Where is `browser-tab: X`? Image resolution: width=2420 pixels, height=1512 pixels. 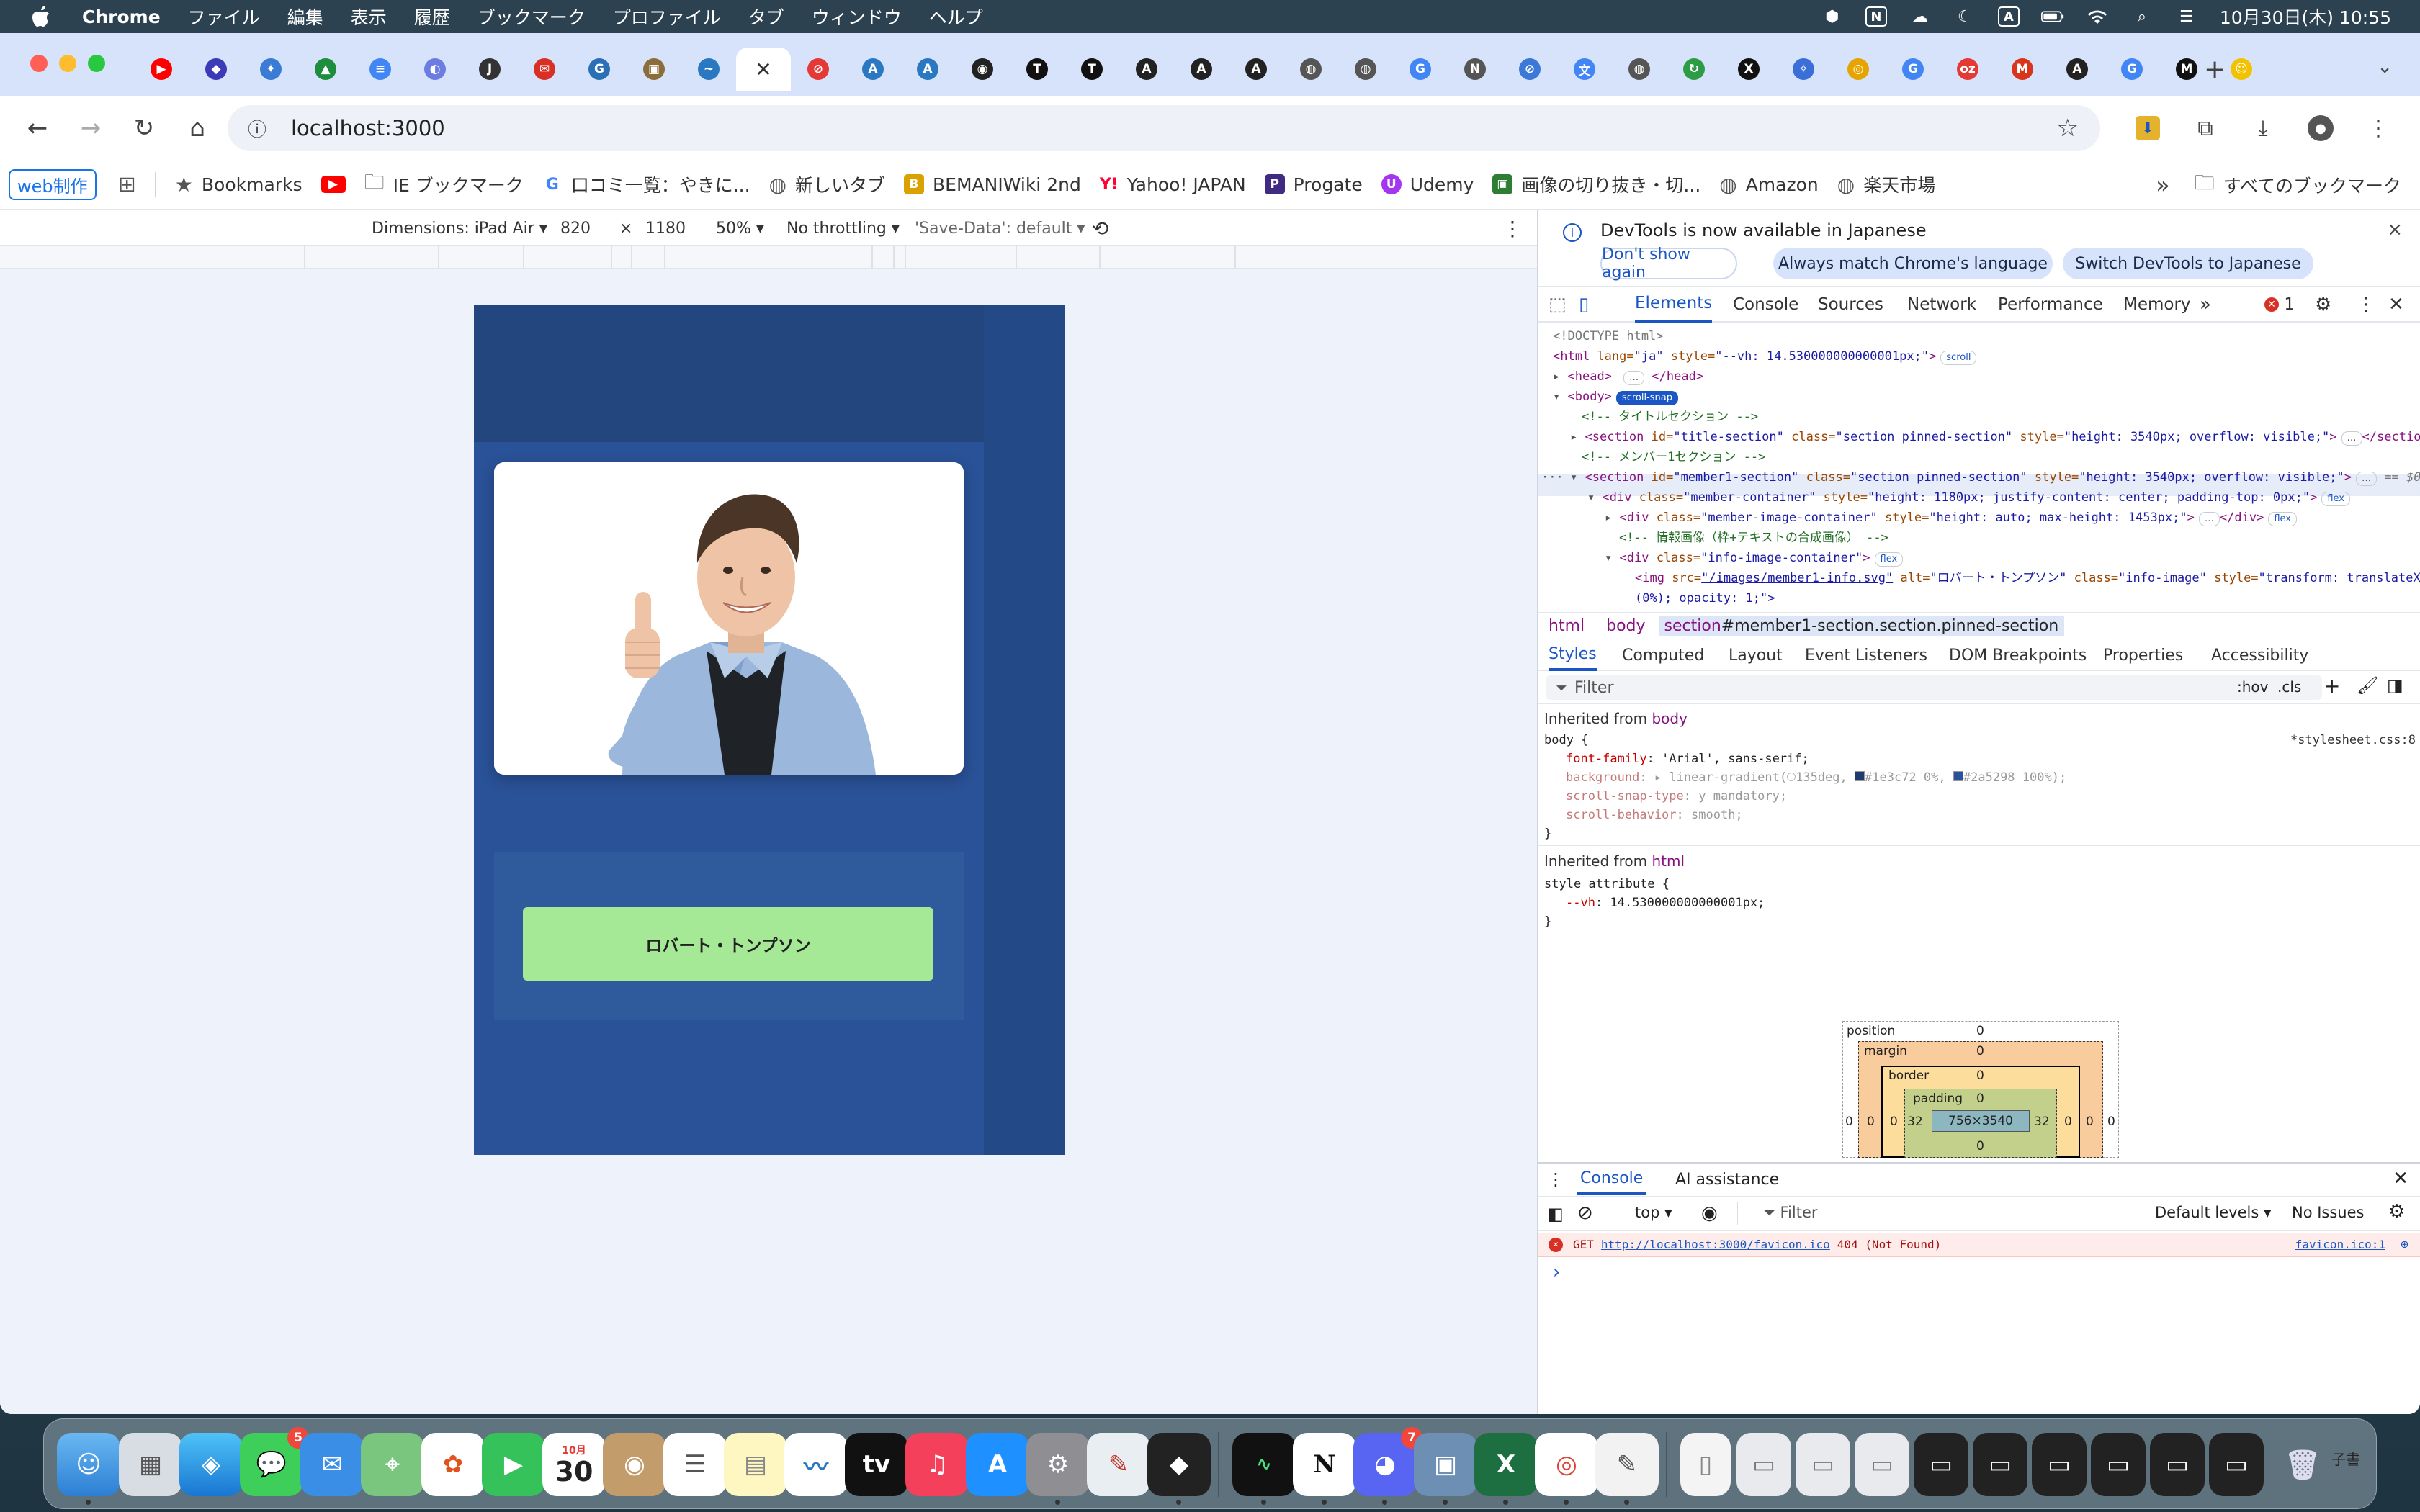
browser-tab: X is located at coordinates (1748, 69).